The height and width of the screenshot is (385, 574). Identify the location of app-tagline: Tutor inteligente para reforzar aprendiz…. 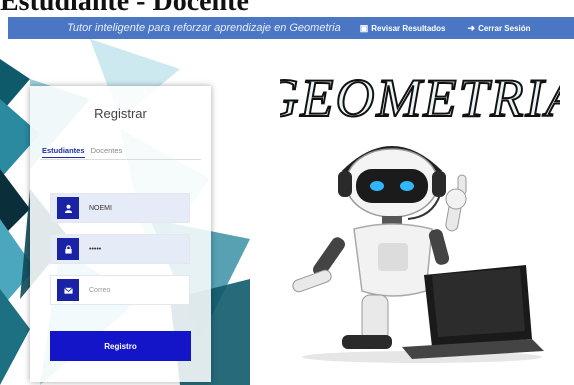
(204, 28).